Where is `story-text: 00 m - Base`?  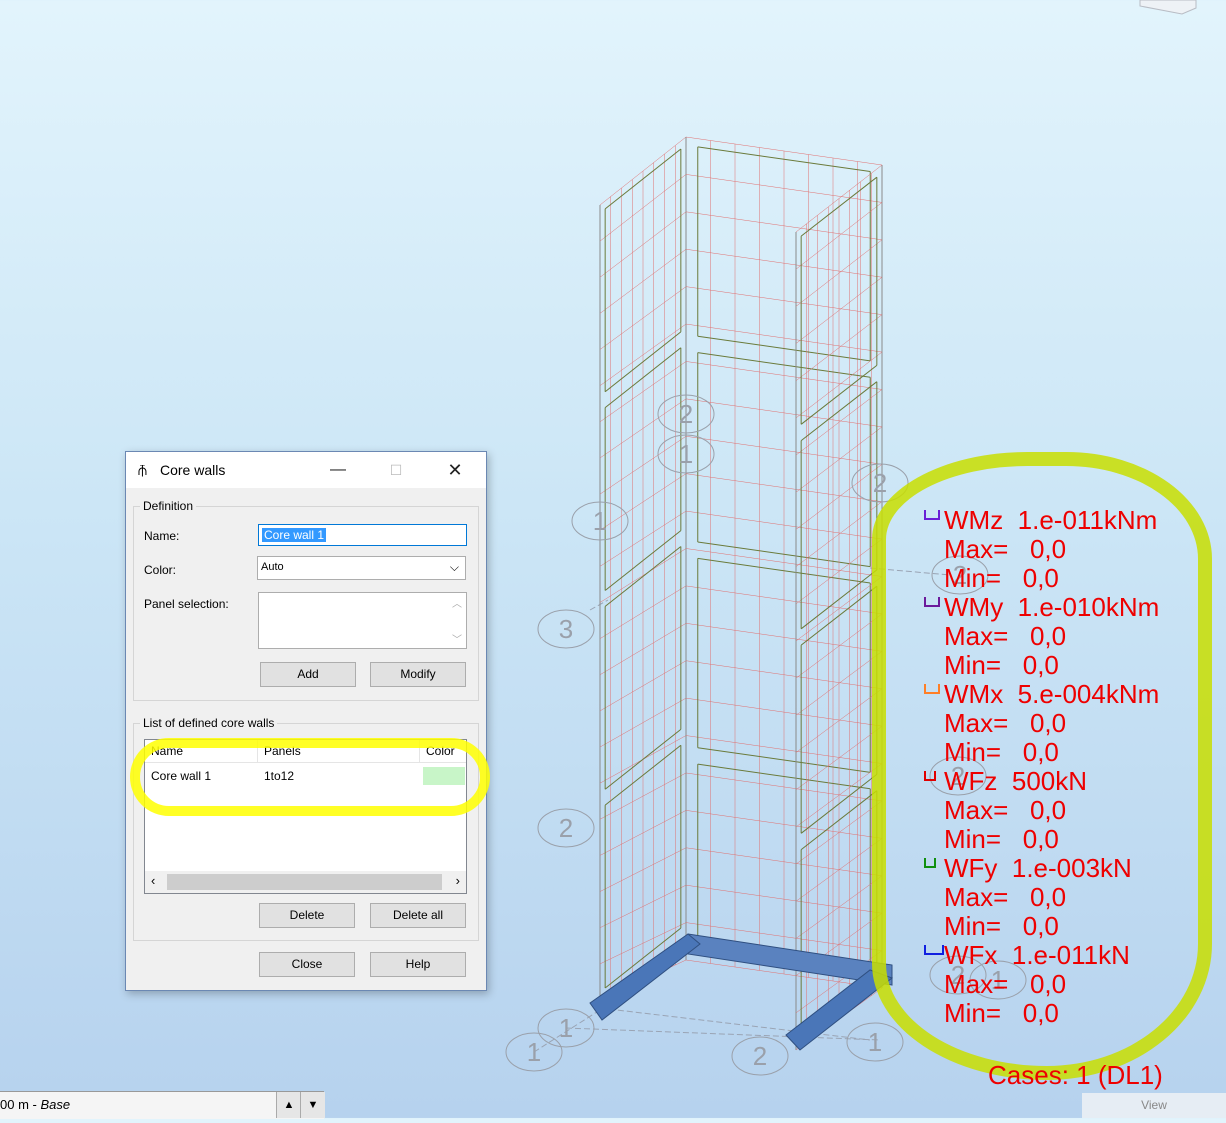 story-text: 00 m - Base is located at coordinates (35, 1104).